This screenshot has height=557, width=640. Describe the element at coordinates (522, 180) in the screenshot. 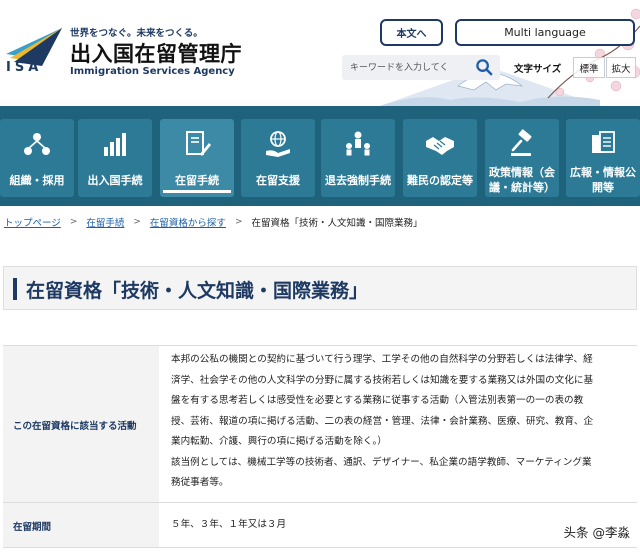

I see `nav-label: 政策情報（会 議・統計等）` at that location.